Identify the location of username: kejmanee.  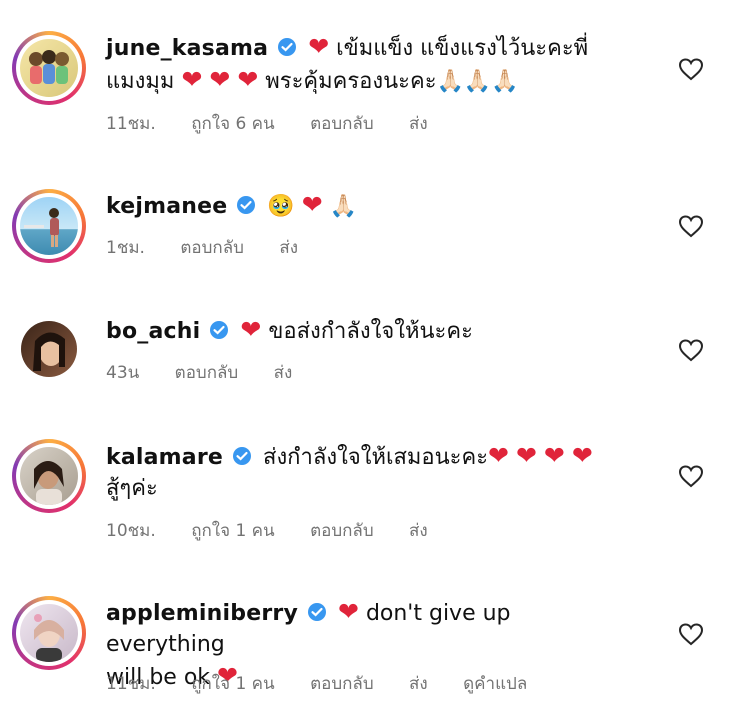
(166, 206).